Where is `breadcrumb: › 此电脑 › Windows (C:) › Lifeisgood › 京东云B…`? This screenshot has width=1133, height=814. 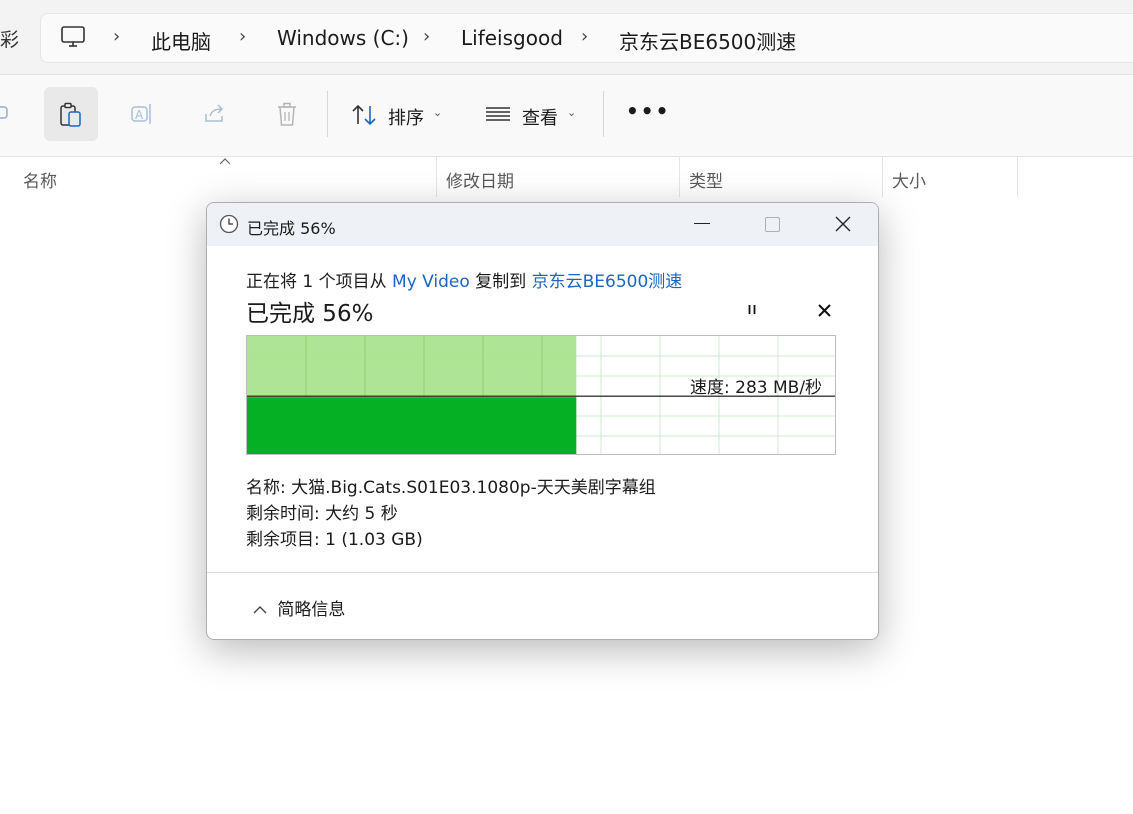 breadcrumb: › 此电脑 › Windows (C:) › Lifeisgood › 京东云B… is located at coordinates (586, 38).